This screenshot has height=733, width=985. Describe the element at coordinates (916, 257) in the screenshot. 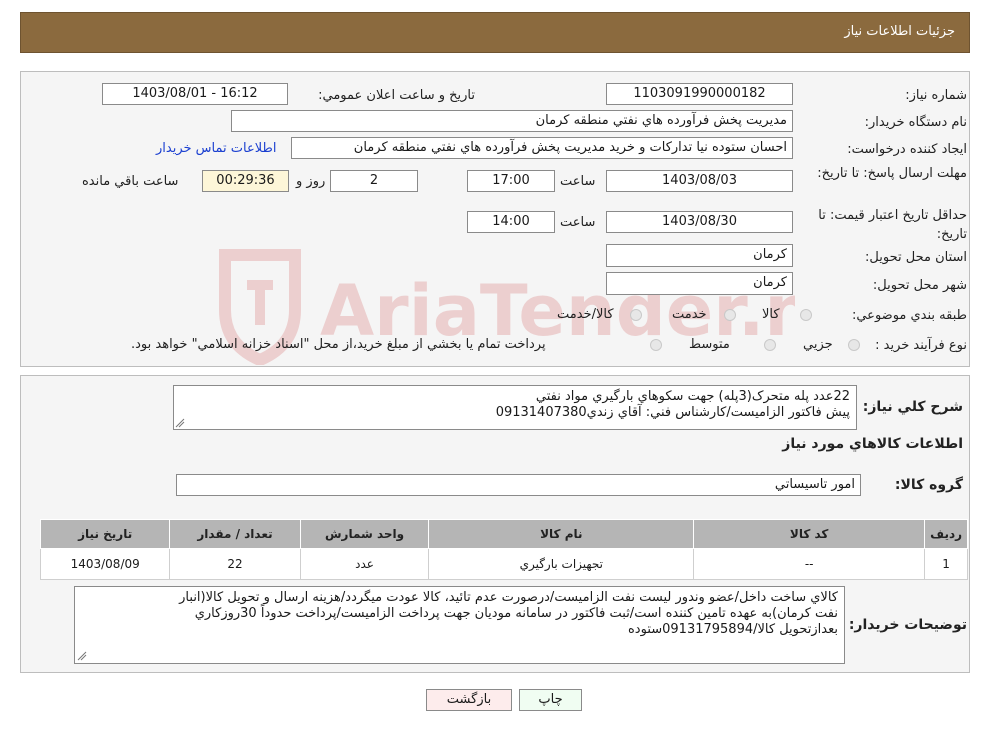

I see `province-label: استان محل تحويل:` at that location.